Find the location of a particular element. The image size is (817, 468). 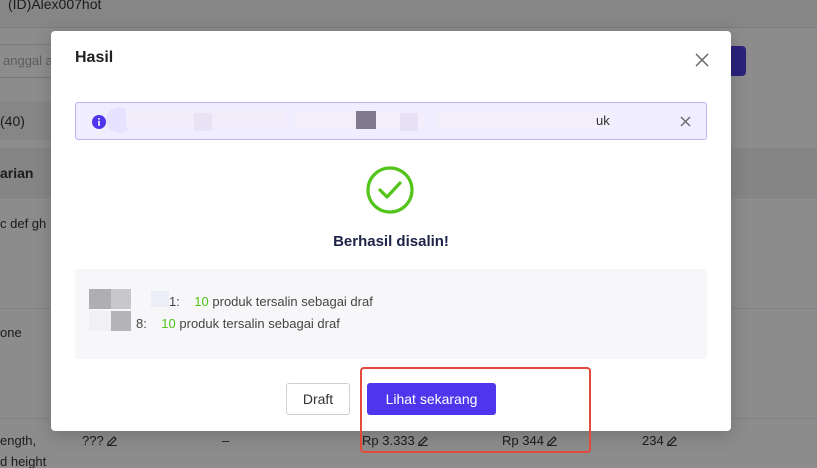

draft-button: Draft is located at coordinates (318, 399).